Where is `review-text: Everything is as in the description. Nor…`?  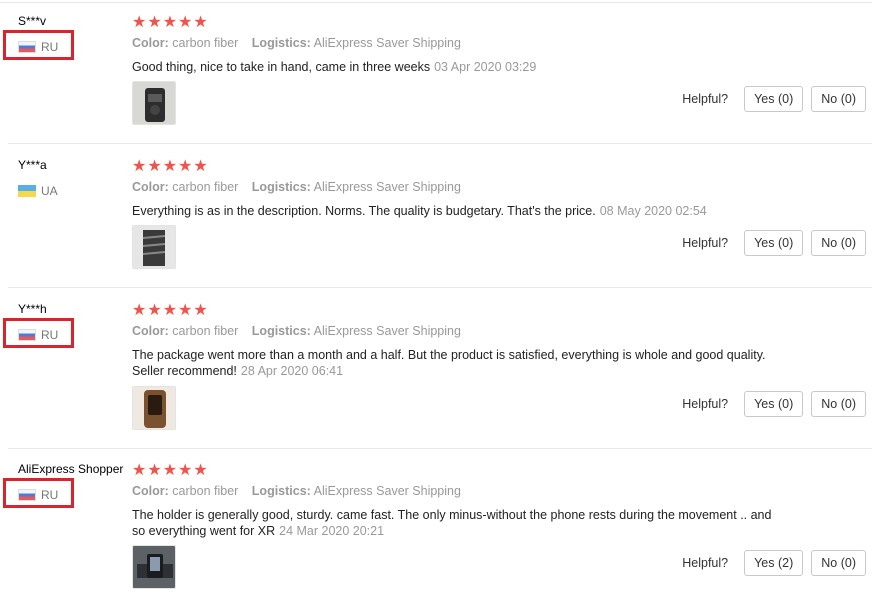
review-text: Everything is as in the description. Nor… is located at coordinates (457, 211).